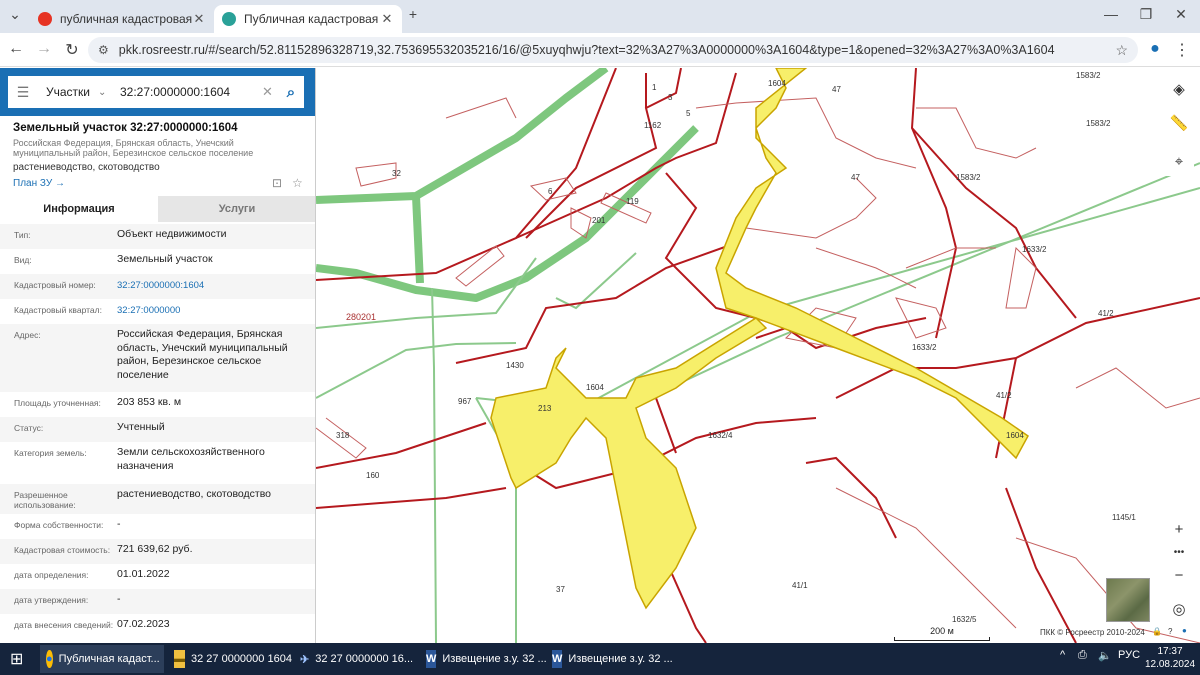  What do you see at coordinates (465, 401) in the screenshot?
I see `parcel-label: 967` at bounding box center [465, 401].